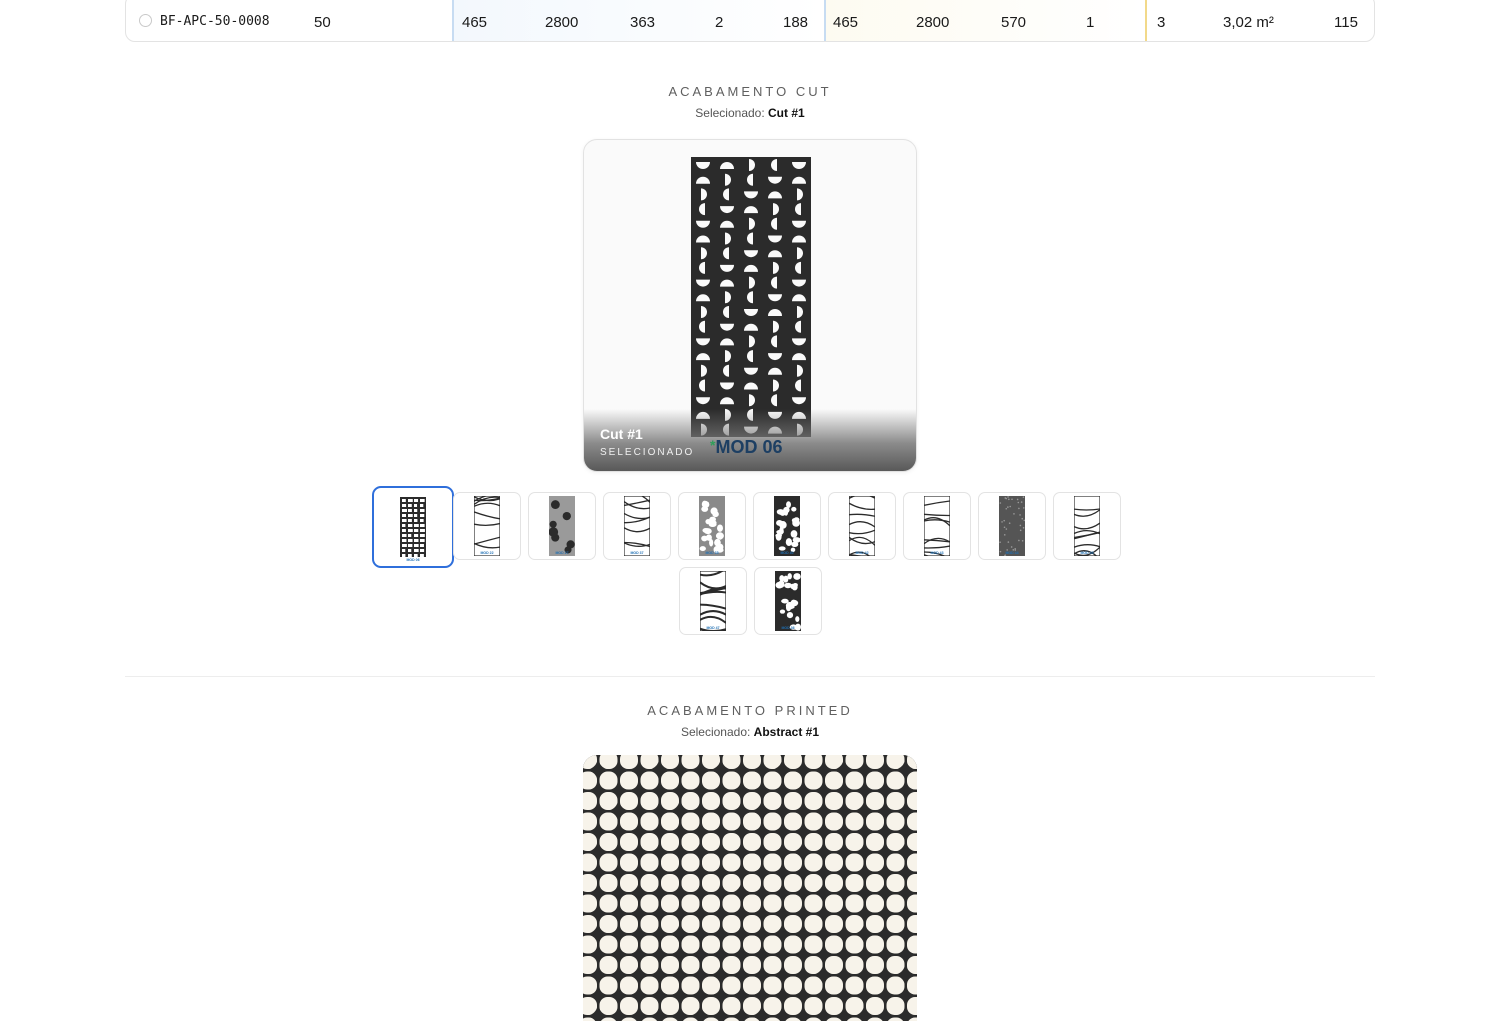 The image size is (1500, 1021). I want to click on printed-section-title: ACABAMENTO PRINTED, so click(750, 710).